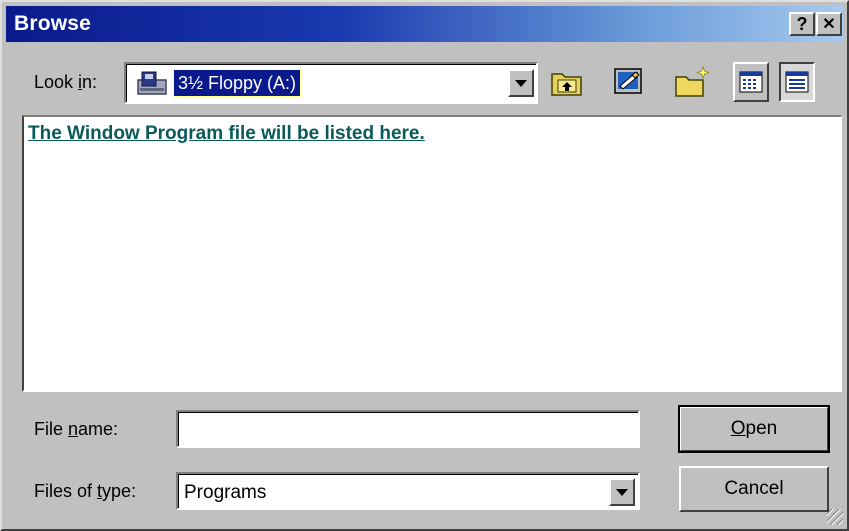  What do you see at coordinates (119, 491) in the screenshot?
I see `files-of-type-label-post: ype:` at bounding box center [119, 491].